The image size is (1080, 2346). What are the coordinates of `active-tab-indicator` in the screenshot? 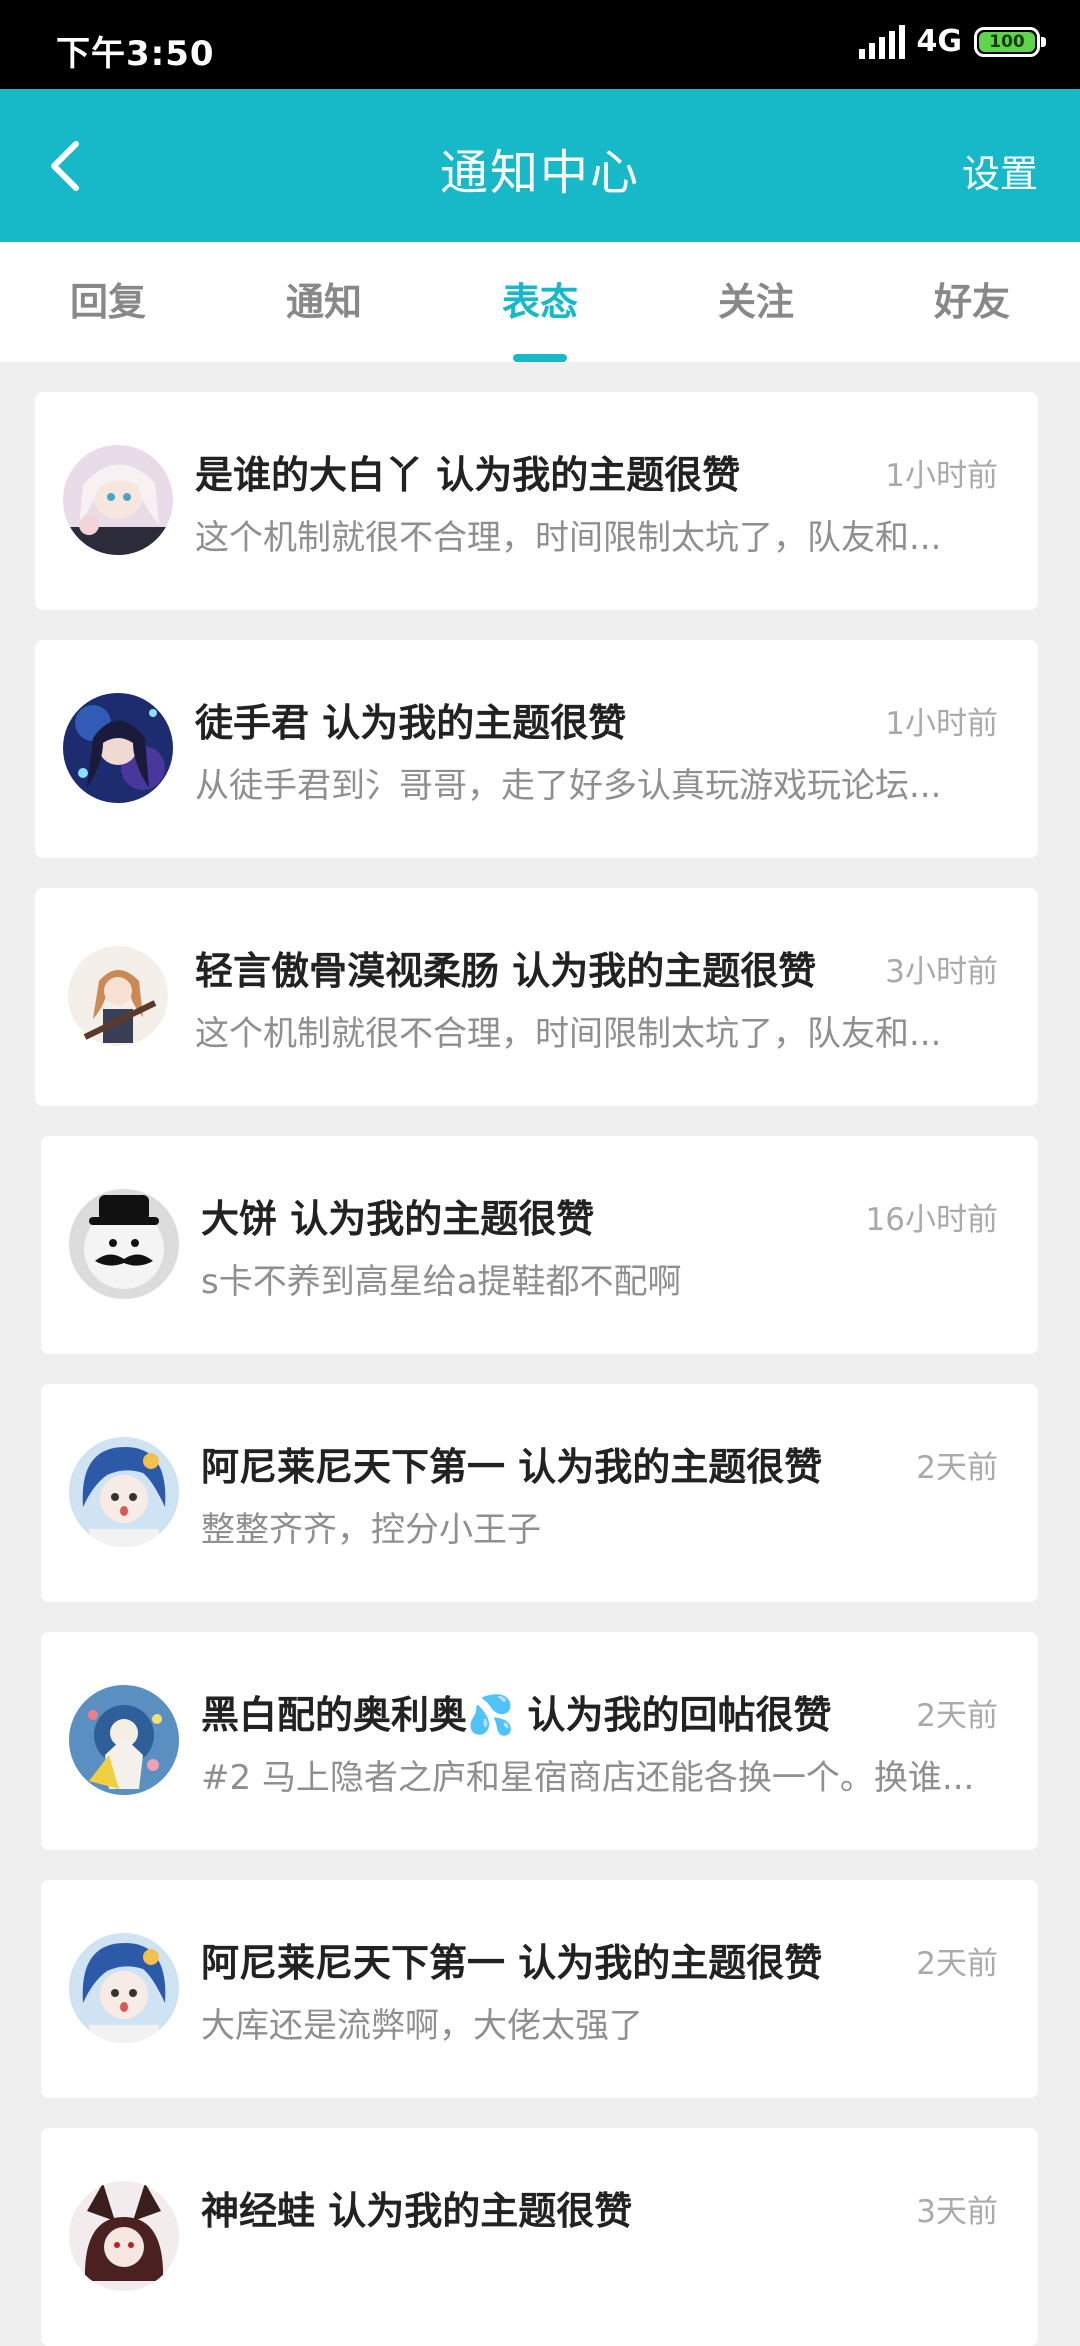 It's located at (540, 358).